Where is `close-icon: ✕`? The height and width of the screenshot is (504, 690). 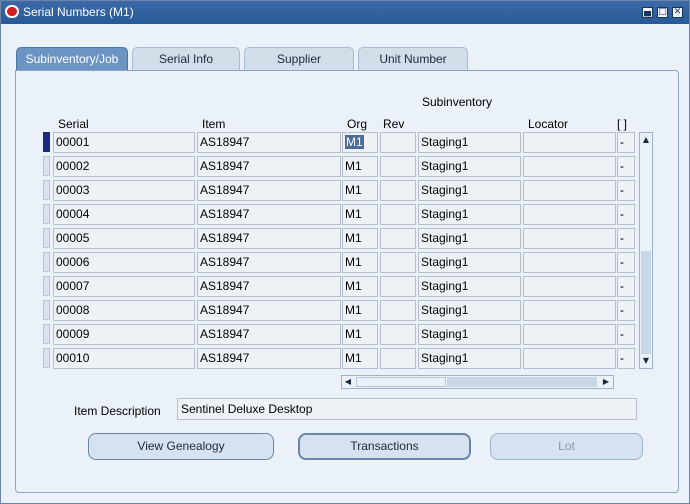 close-icon: ✕ is located at coordinates (677, 12).